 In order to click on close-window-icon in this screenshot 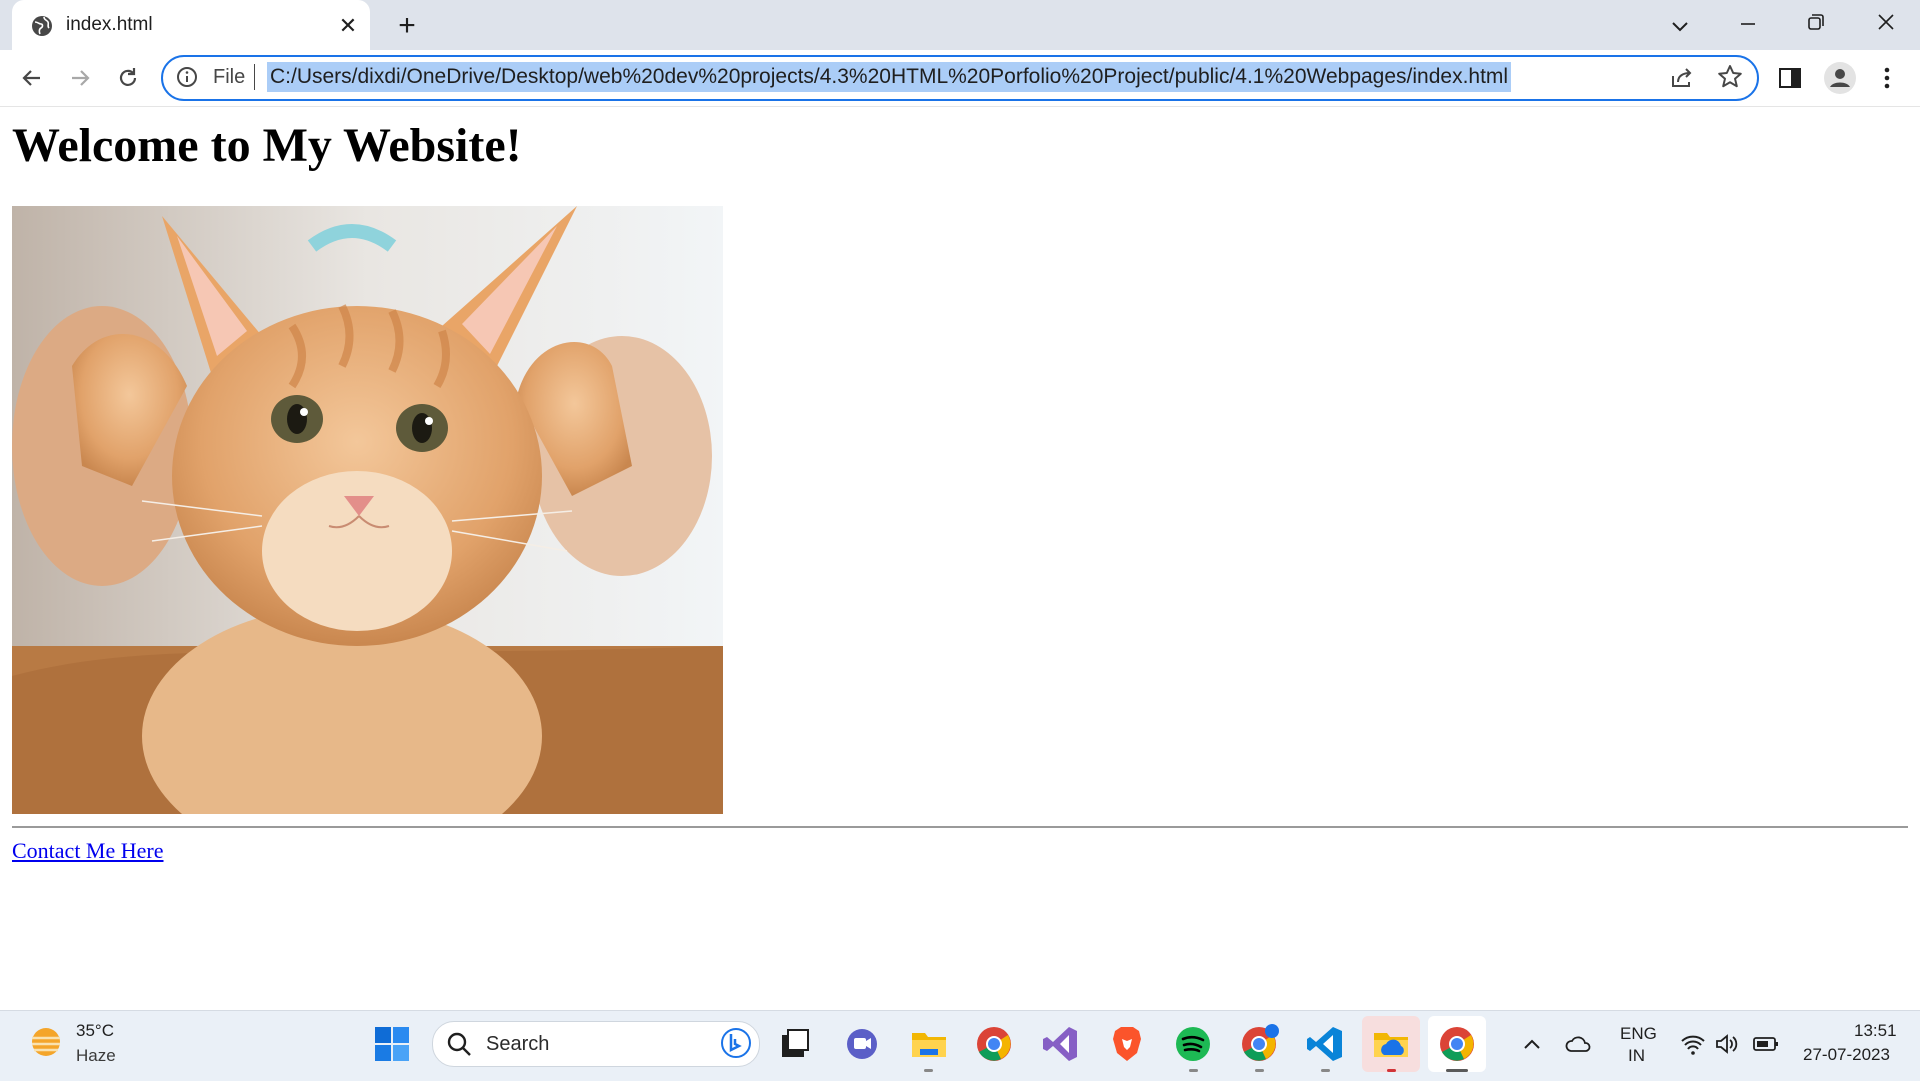, I will do `click(1886, 22)`.